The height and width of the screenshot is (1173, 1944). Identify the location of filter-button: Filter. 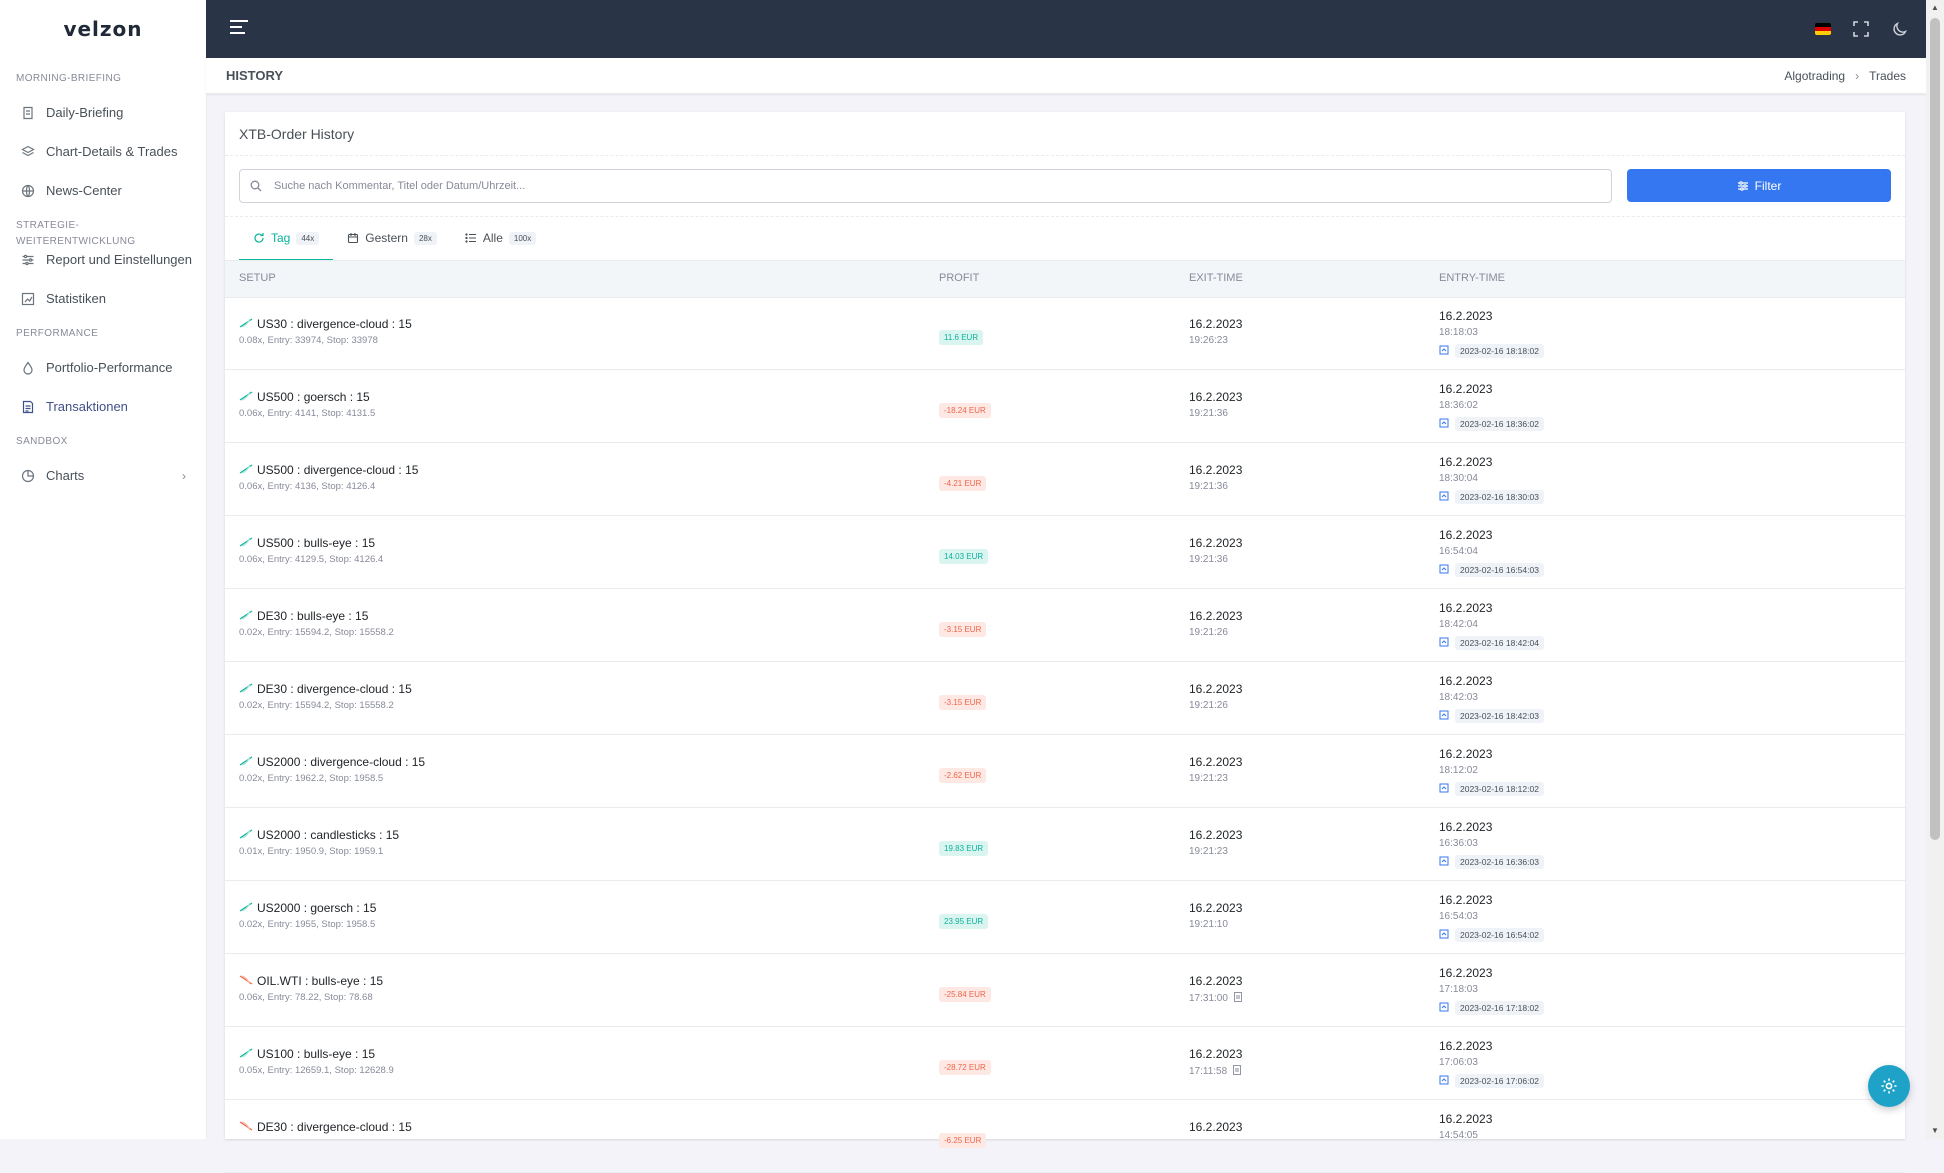
(1759, 185).